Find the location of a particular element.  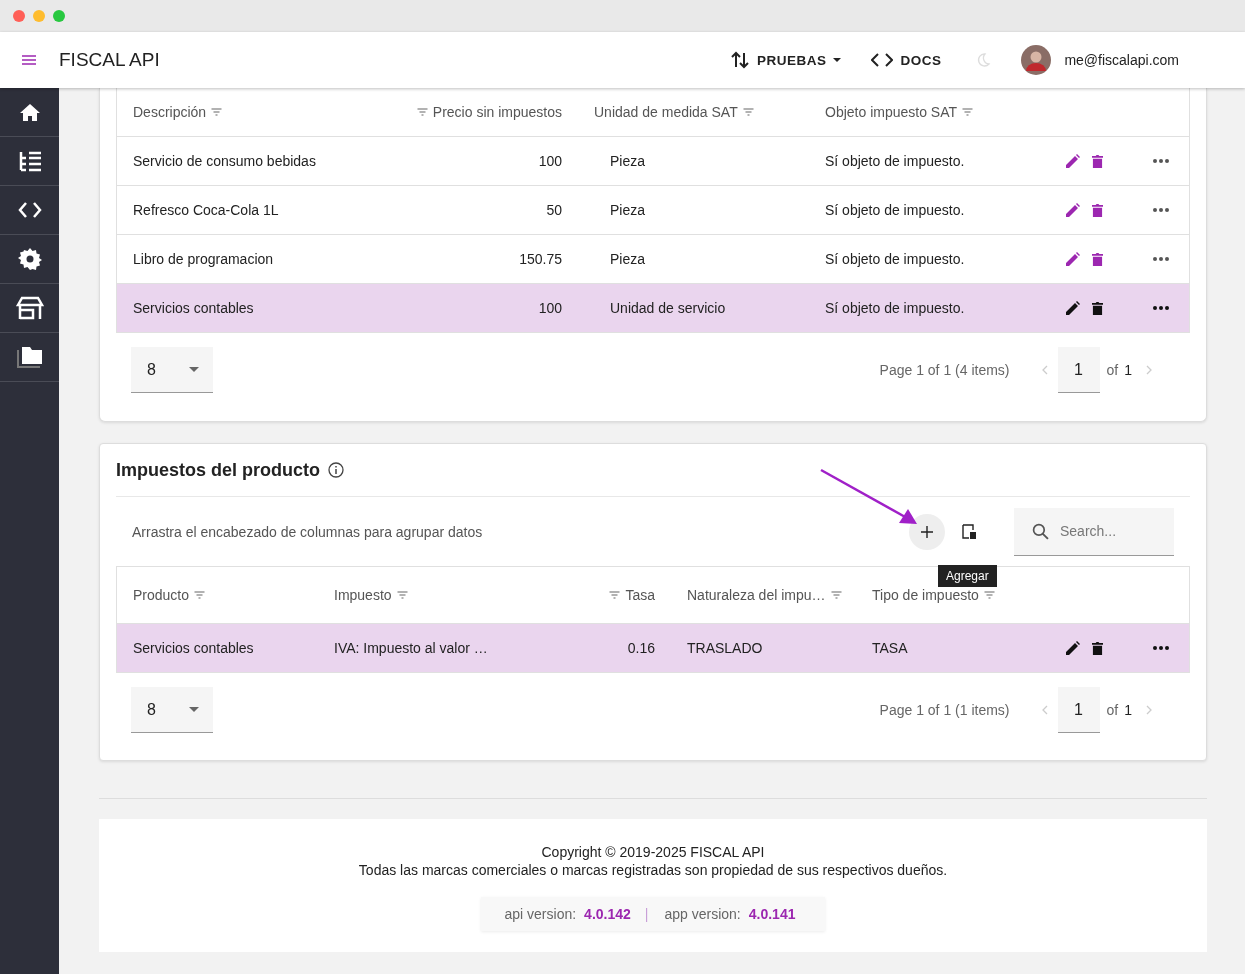

card-title: Impuestos del producto is located at coordinates (218, 470).